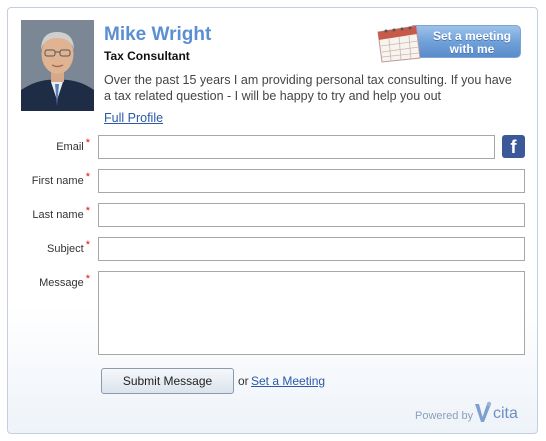 The height and width of the screenshot is (441, 546). I want to click on full-profile-link: Full Profile, so click(133, 118).